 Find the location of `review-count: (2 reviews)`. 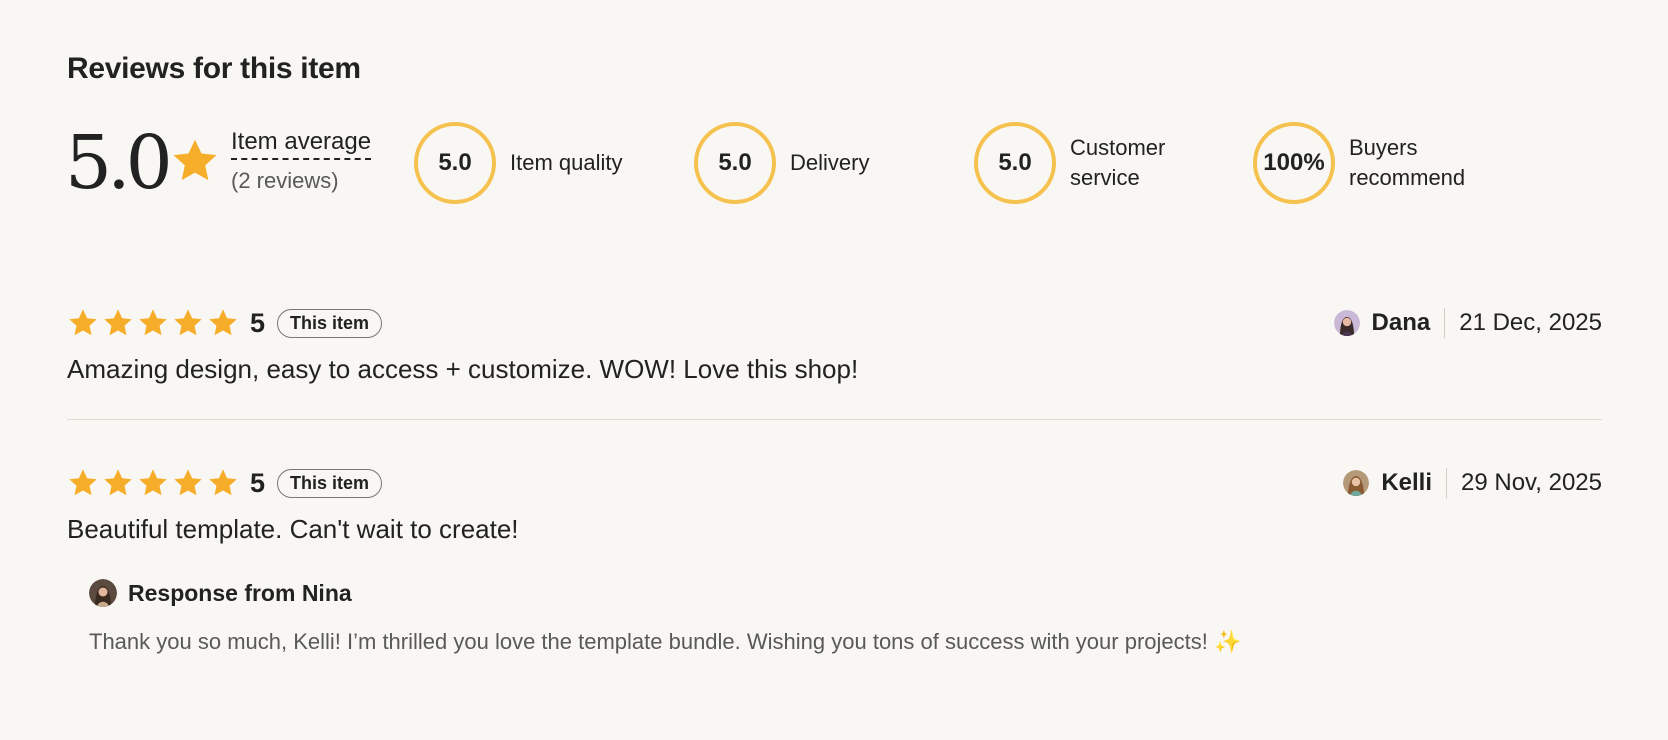

review-count: (2 reviews) is located at coordinates (285, 180).